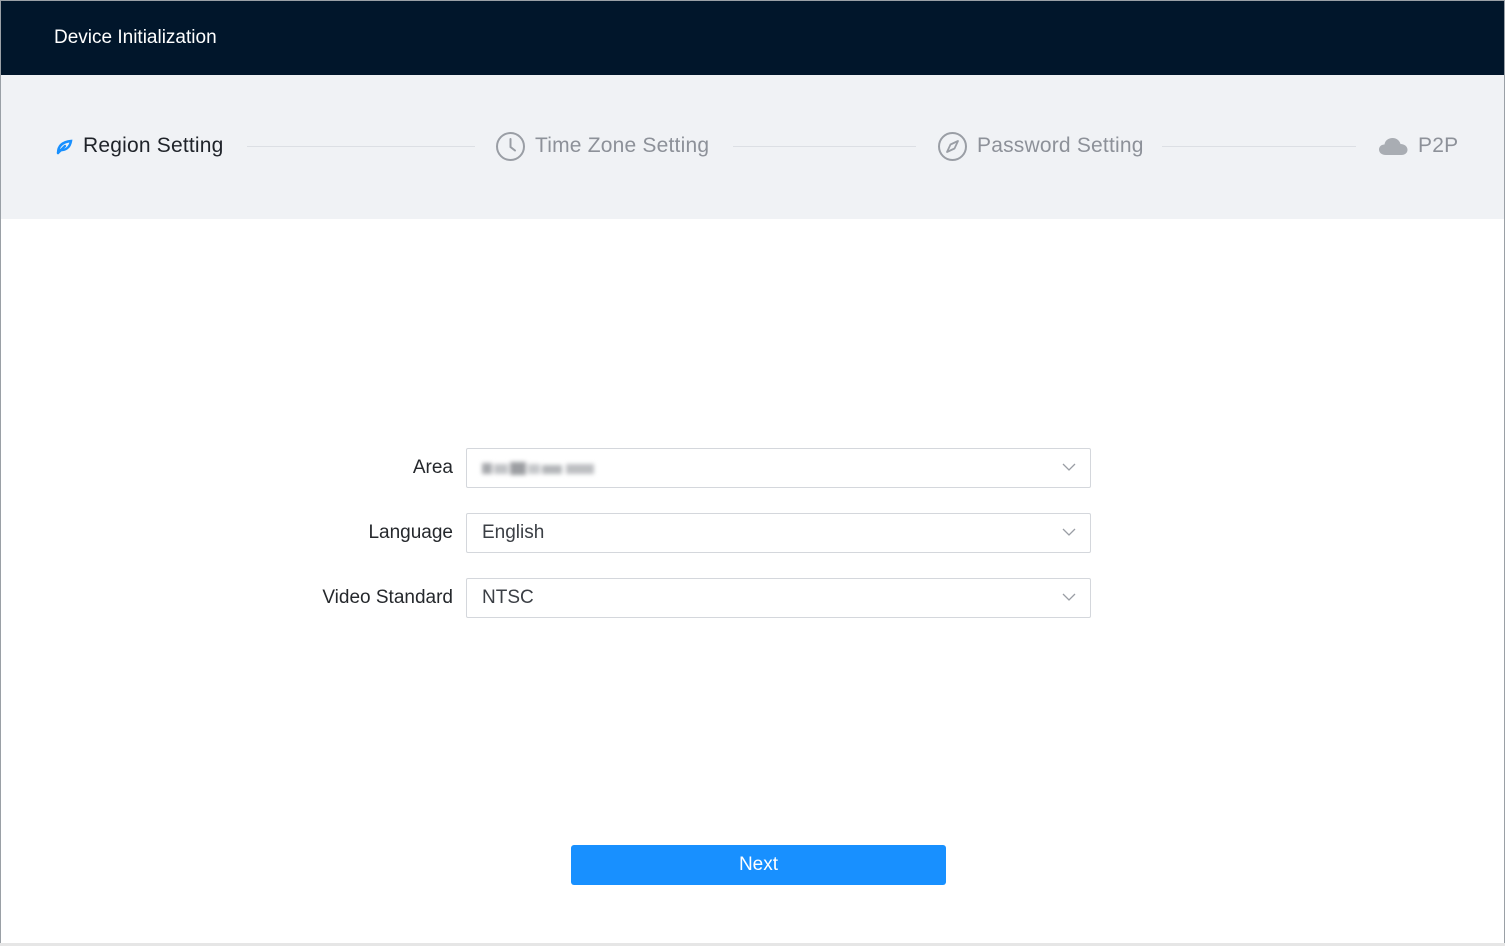  What do you see at coordinates (622, 145) in the screenshot?
I see `step-label: Time Zone Setting` at bounding box center [622, 145].